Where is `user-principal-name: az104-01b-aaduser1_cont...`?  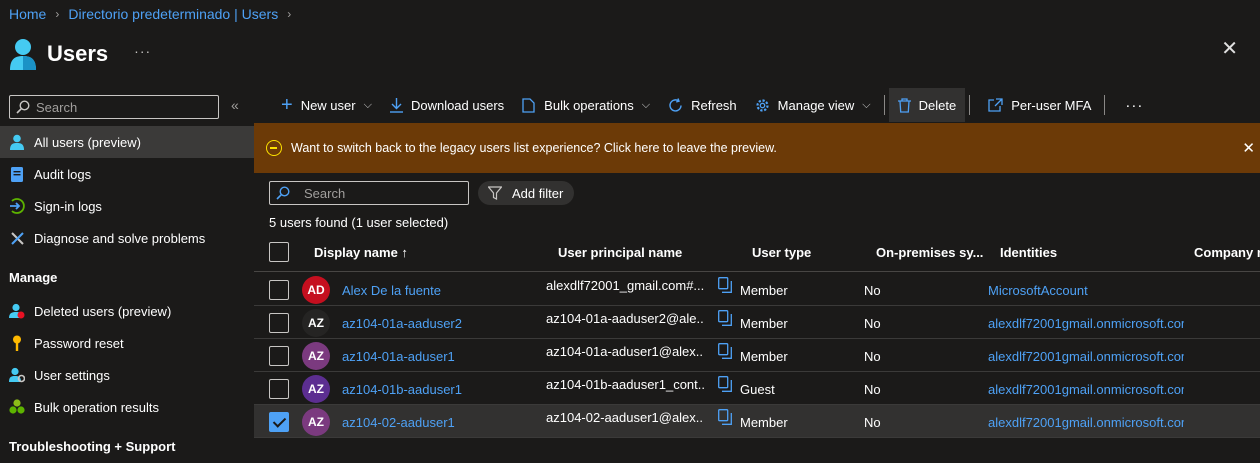 user-principal-name: az104-01b-aaduser1_cont... is located at coordinates (625, 384).